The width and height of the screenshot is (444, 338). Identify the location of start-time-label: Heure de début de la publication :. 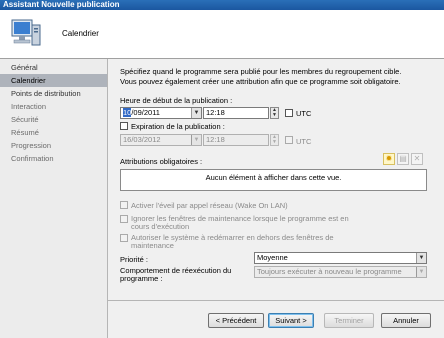
(176, 100).